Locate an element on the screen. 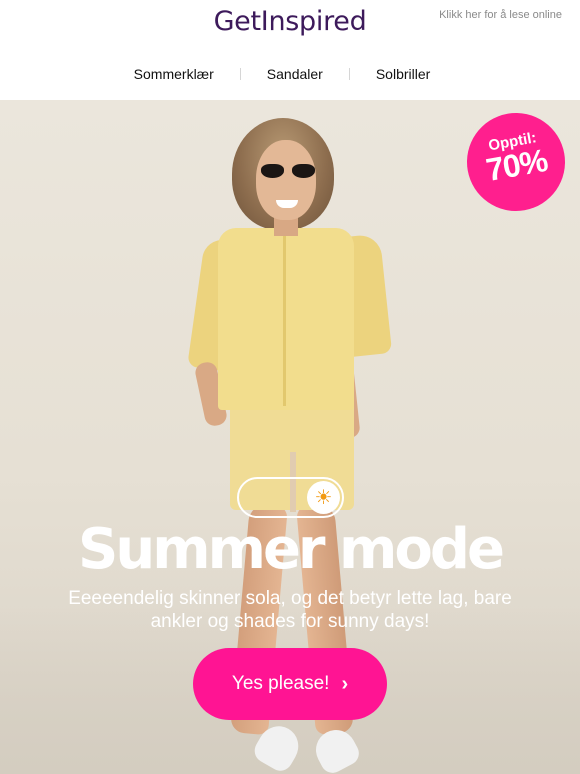 This screenshot has height=774, width=580. summer-mode-toggle: ☀ is located at coordinates (290, 497).